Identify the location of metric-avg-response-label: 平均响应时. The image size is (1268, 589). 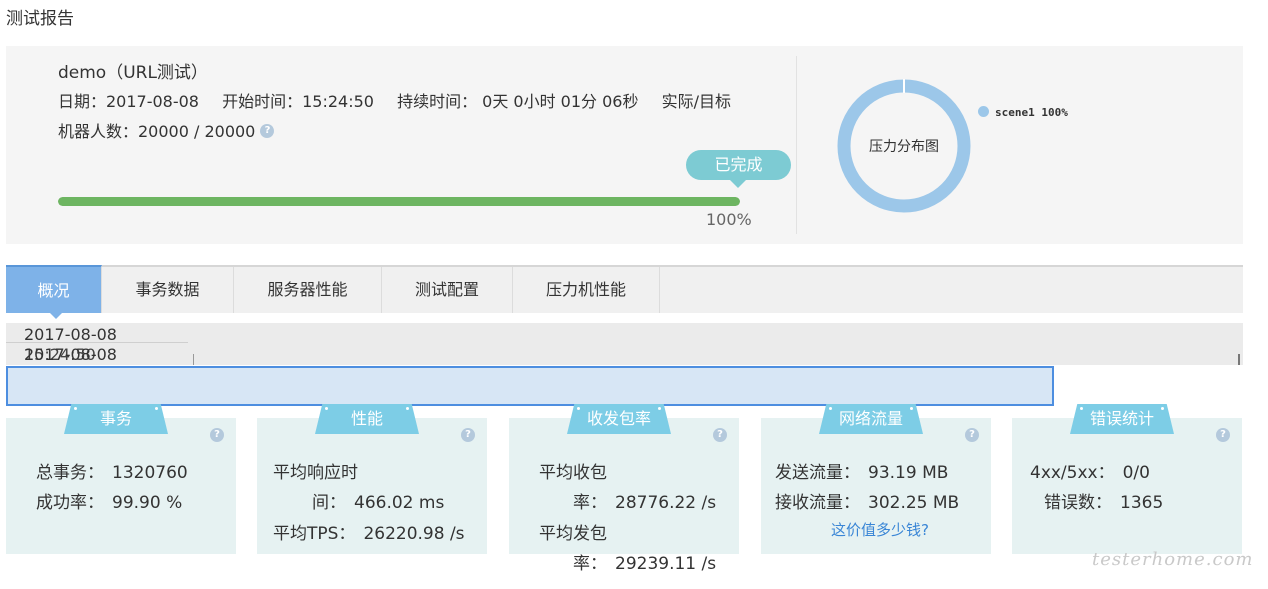
(315, 470).